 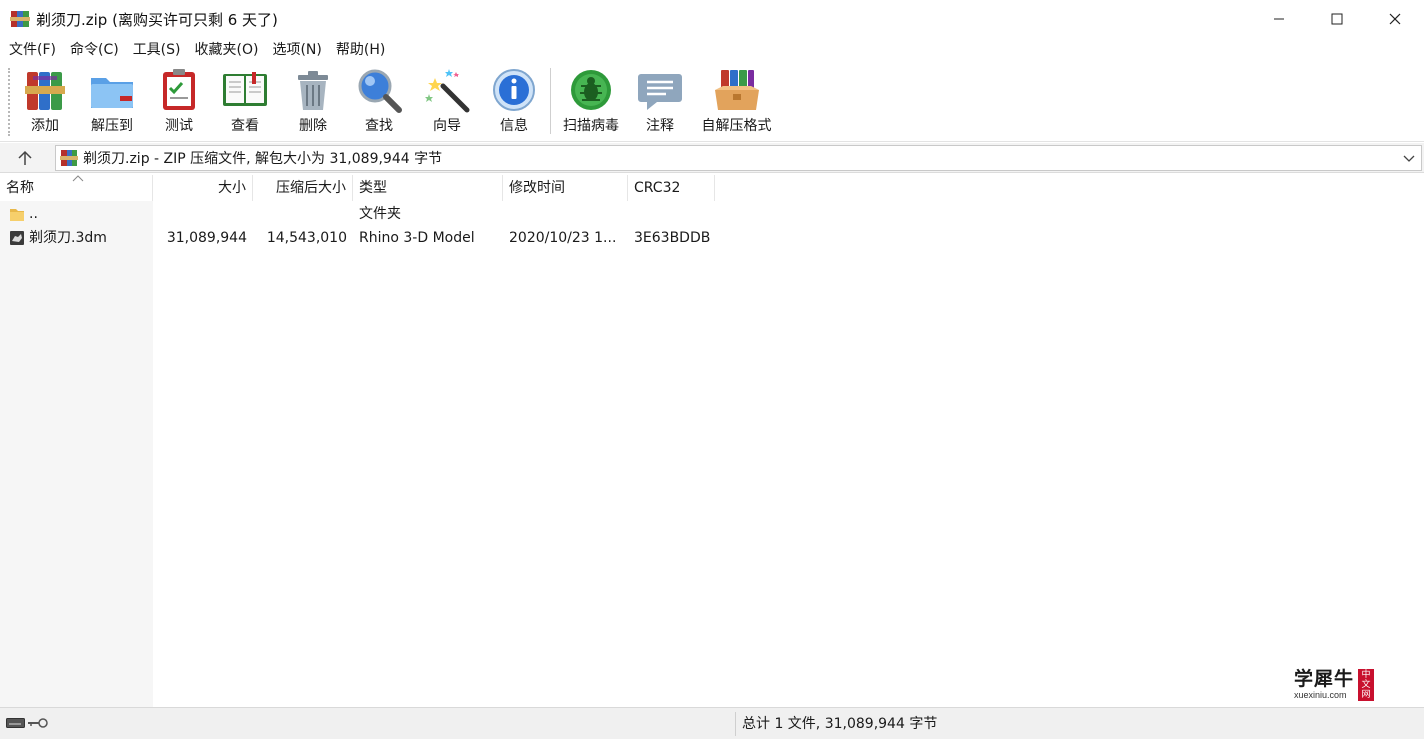 What do you see at coordinates (303, 188) in the screenshot?
I see `column-header-packed: 压缩后大小` at bounding box center [303, 188].